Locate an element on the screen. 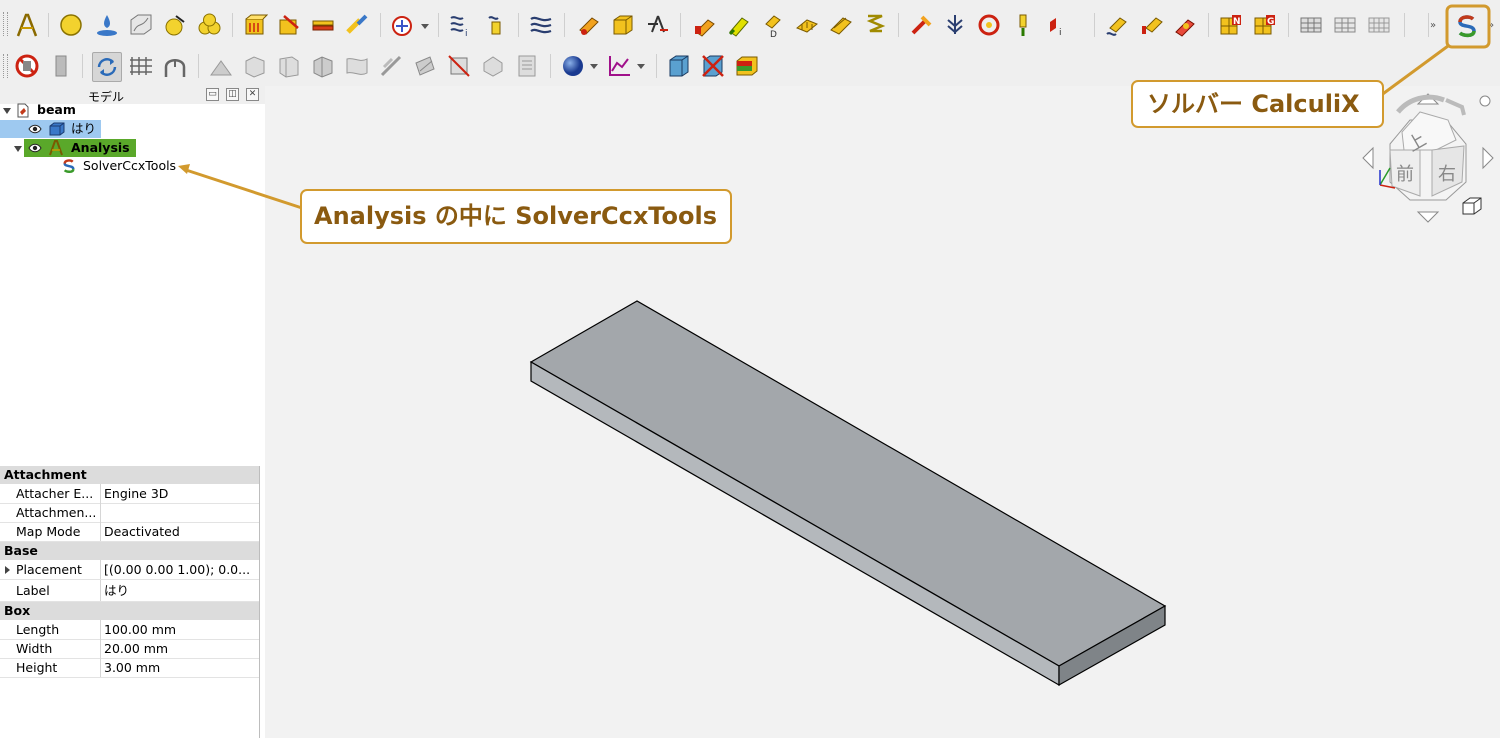  post-filter-cut-icon is located at coordinates (289, 66).